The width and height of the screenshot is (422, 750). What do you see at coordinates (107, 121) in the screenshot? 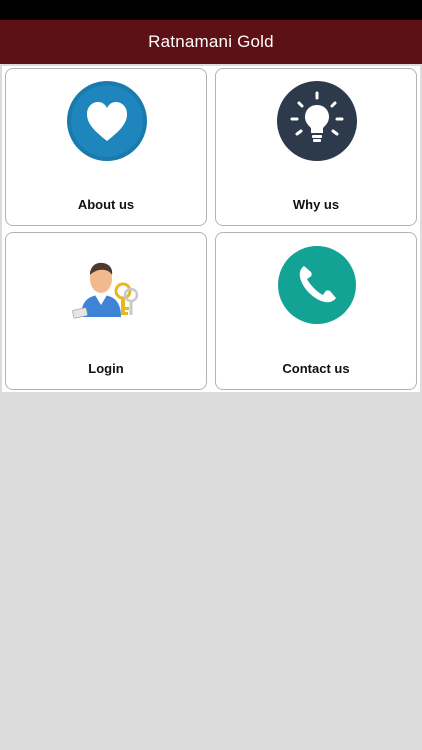
I see `heart-icon` at bounding box center [107, 121].